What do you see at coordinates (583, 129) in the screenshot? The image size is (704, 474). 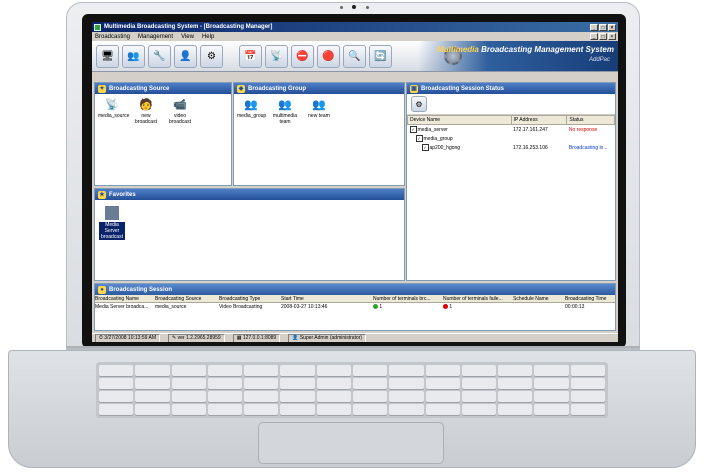 I see `status-text: No response` at bounding box center [583, 129].